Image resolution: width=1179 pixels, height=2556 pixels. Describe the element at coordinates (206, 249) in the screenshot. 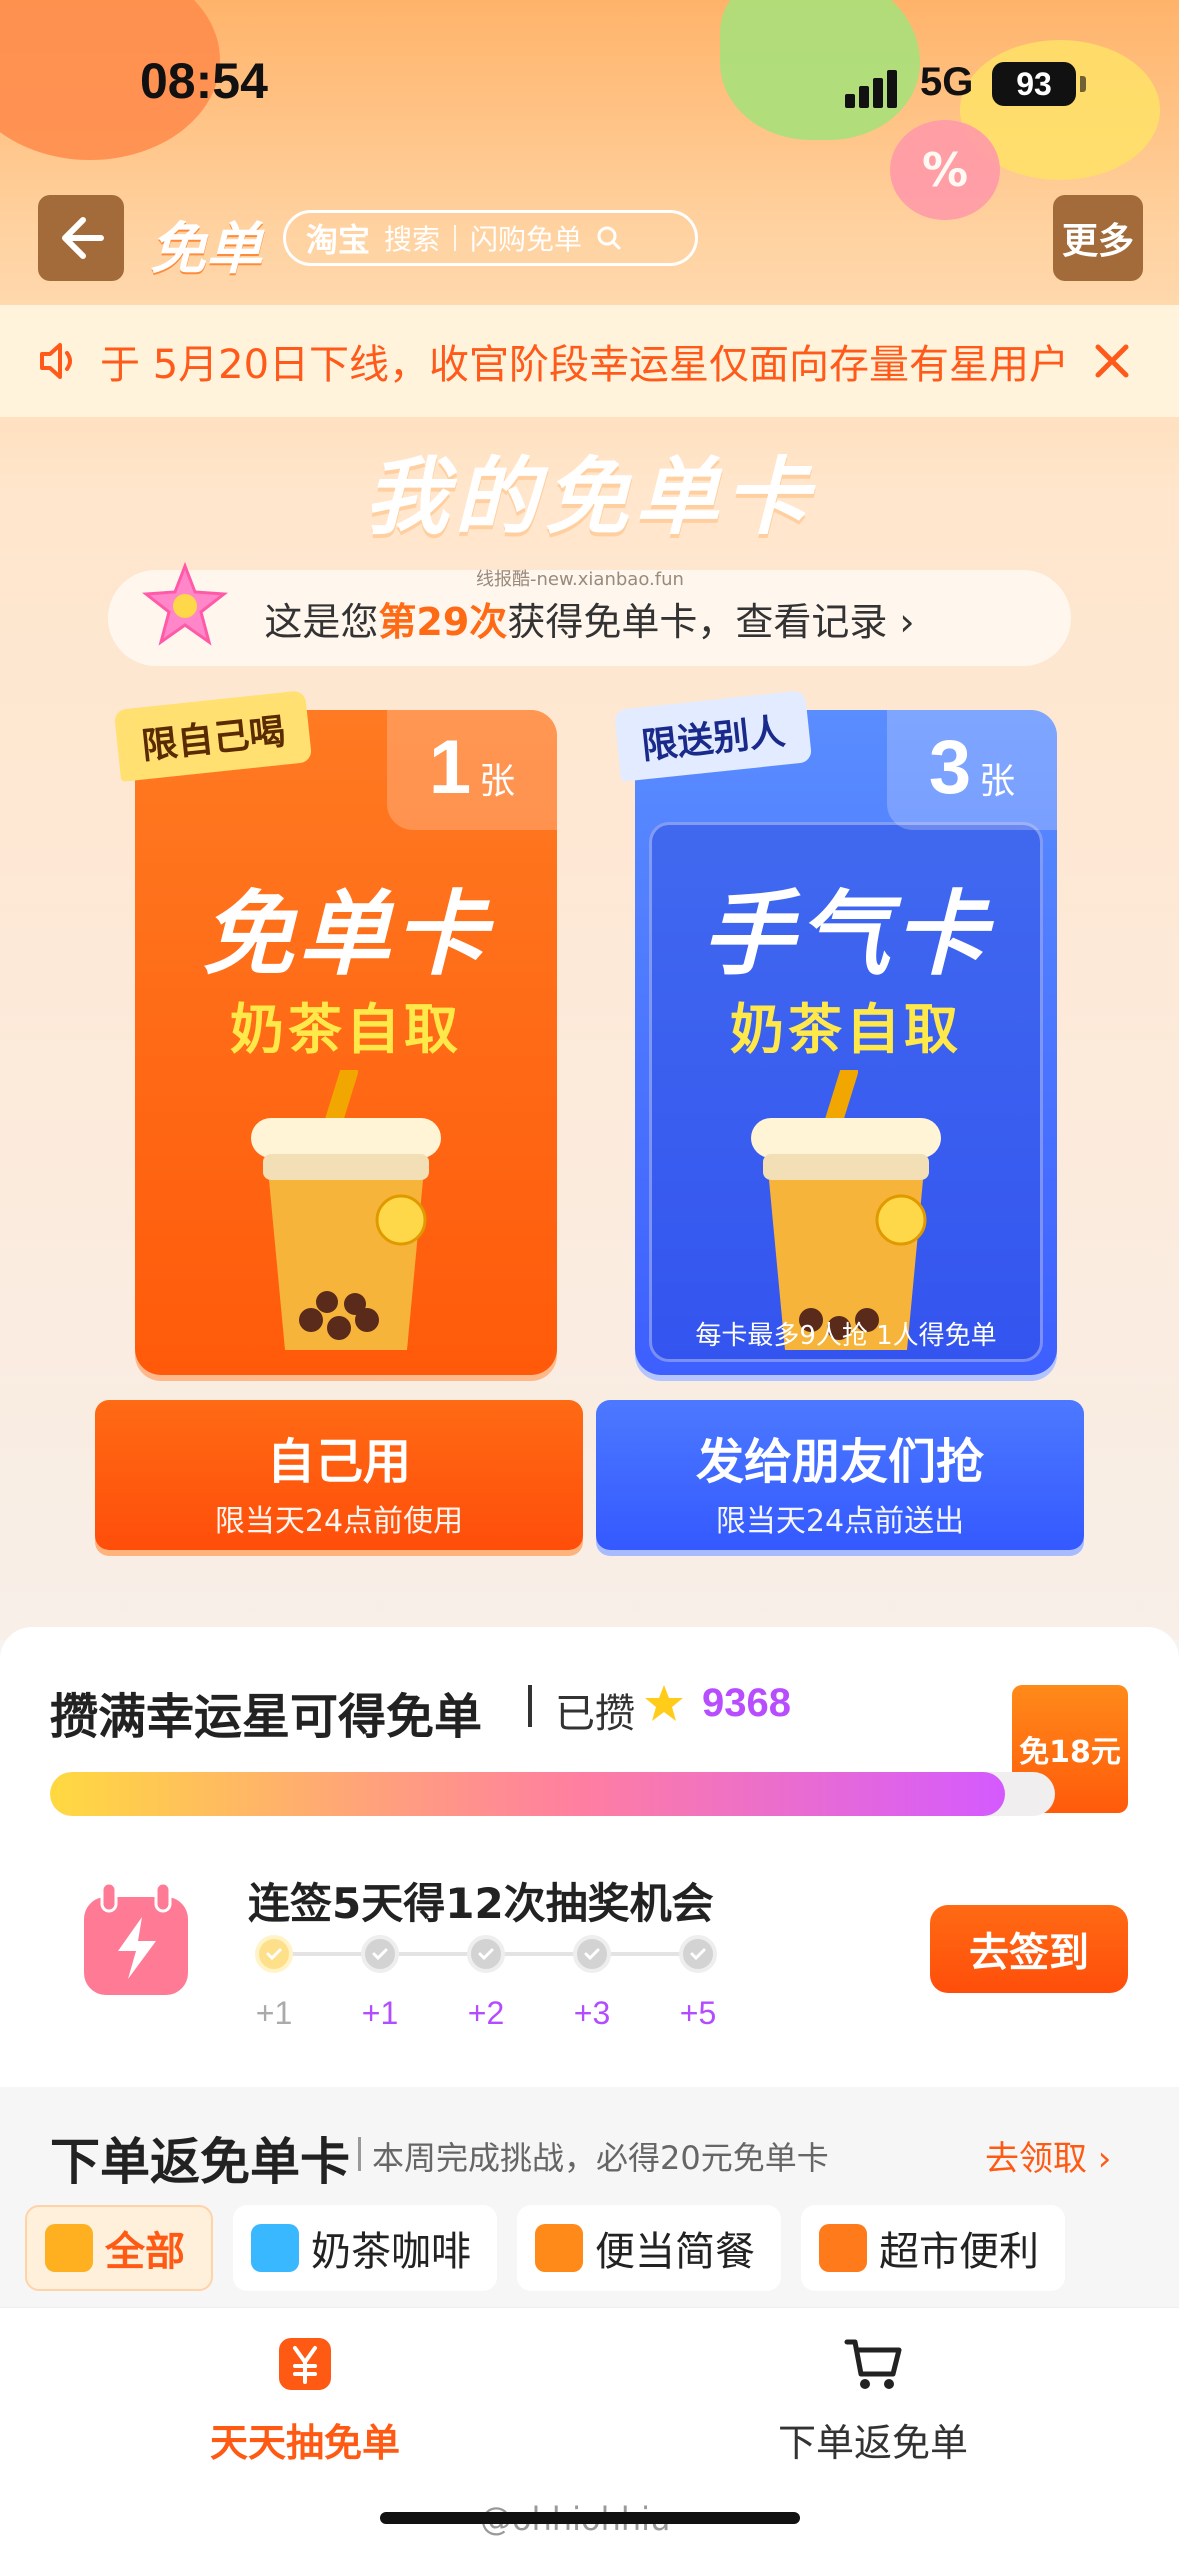

I see `page-title: 免单` at that location.